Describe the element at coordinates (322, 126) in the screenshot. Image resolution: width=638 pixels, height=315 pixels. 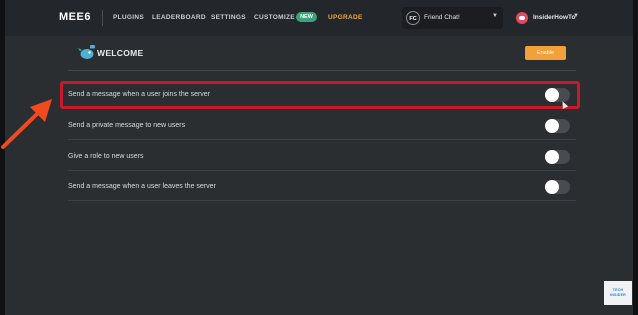
I see `option-row: Send a private message to new users` at that location.